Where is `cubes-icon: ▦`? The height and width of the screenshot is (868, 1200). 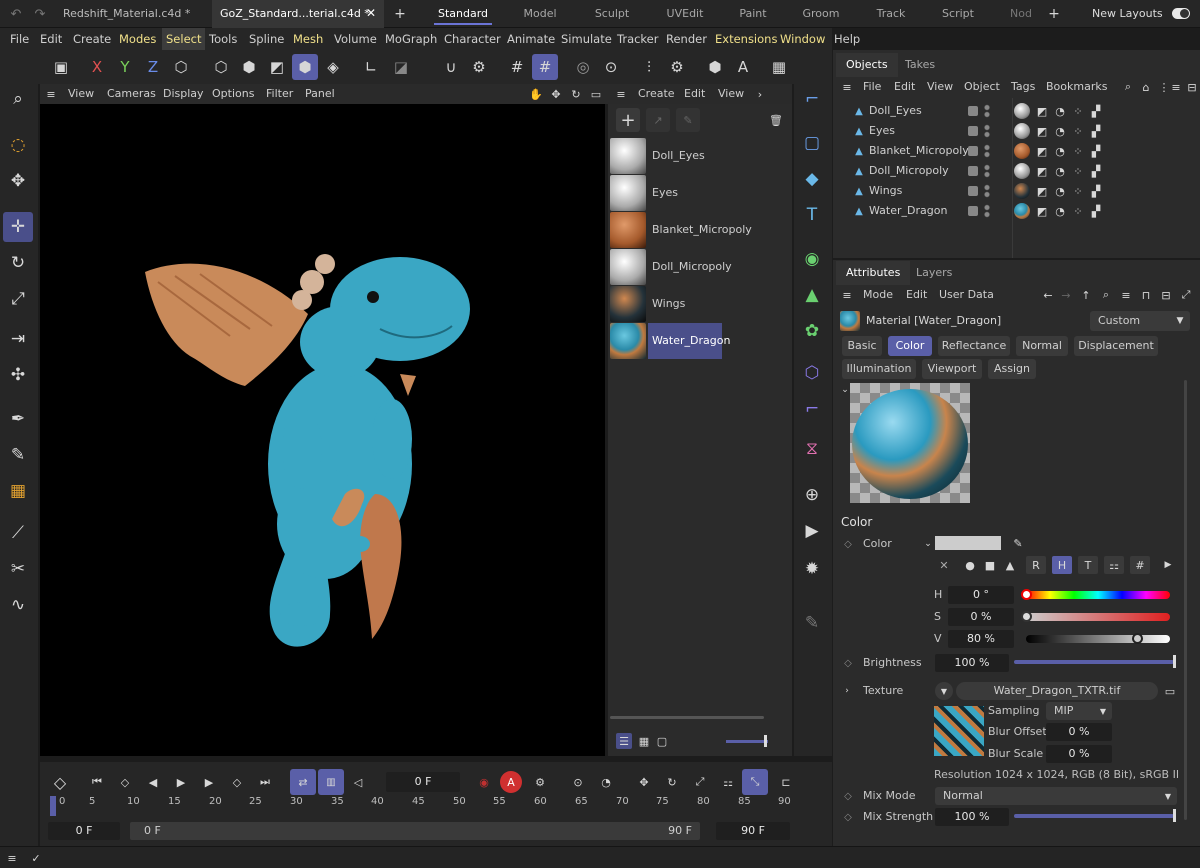
cubes-icon: ▦ is located at coordinates (18, 491).